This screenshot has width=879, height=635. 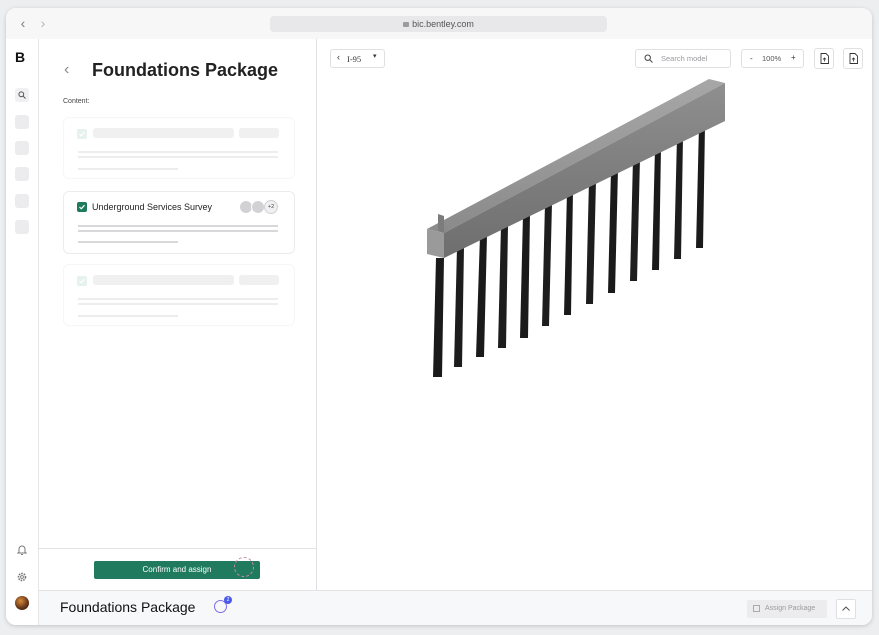 What do you see at coordinates (455, 607) in the screenshot?
I see `bottom-bar: Foundations Package 2 Assign Package` at bounding box center [455, 607].